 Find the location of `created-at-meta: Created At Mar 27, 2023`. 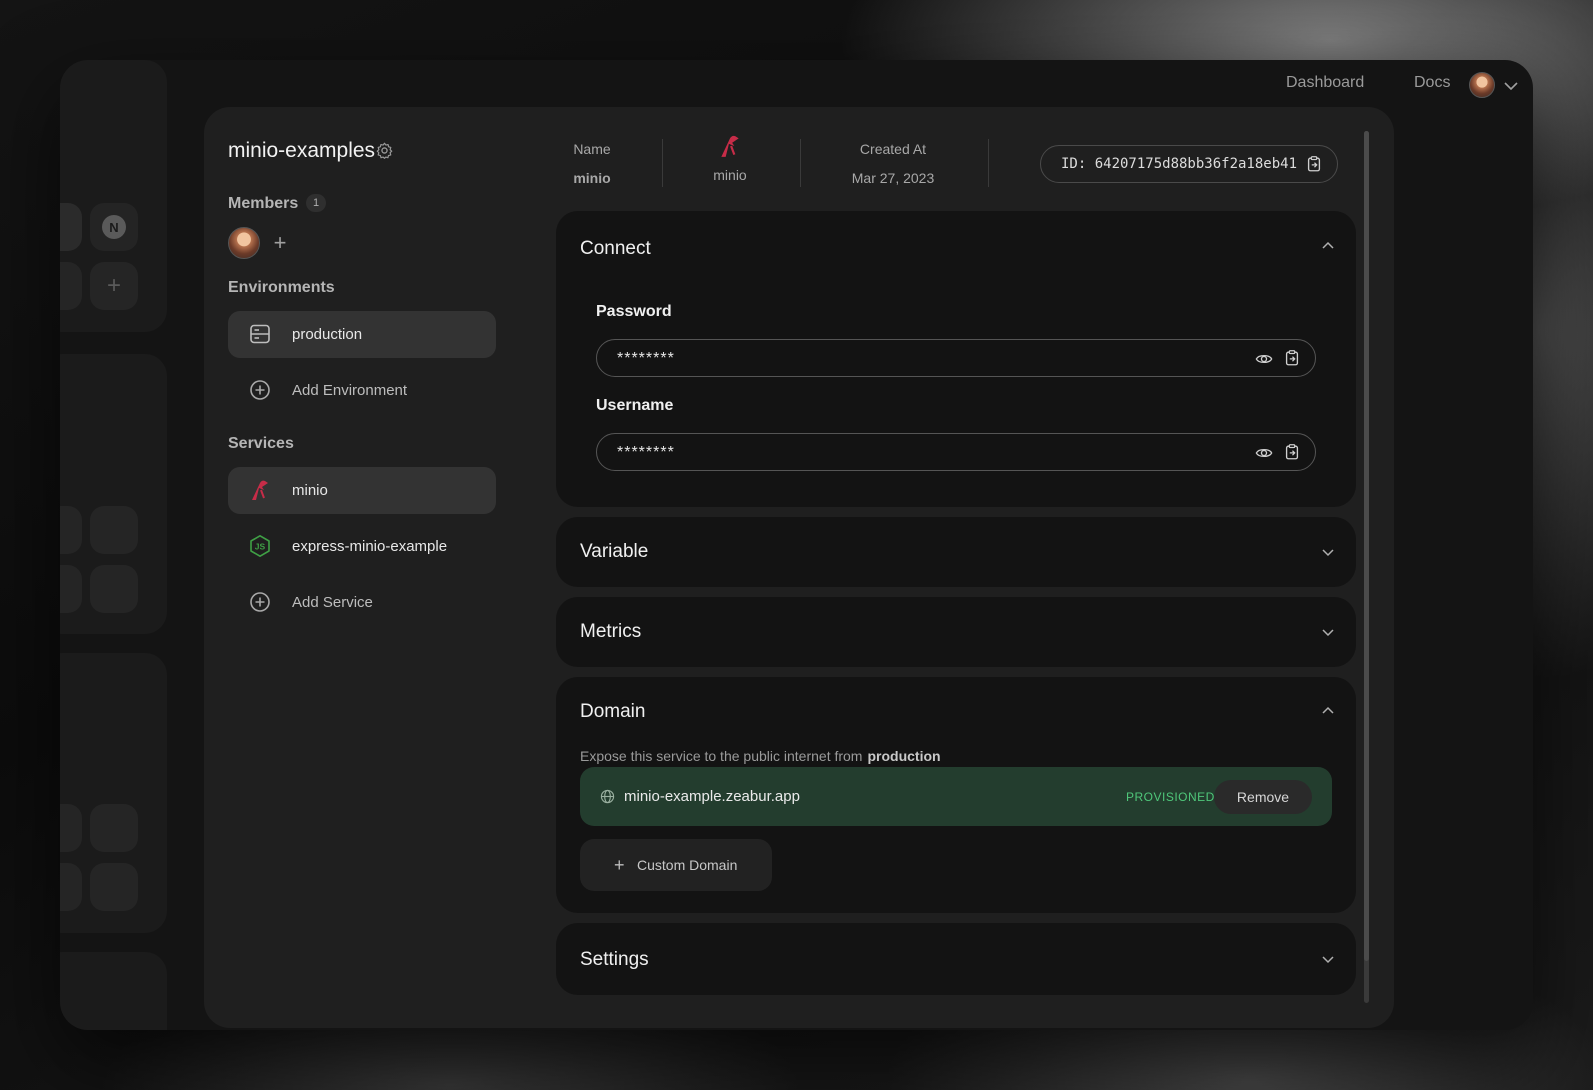

created-at-meta: Created At Mar 27, 2023 is located at coordinates (893, 163).